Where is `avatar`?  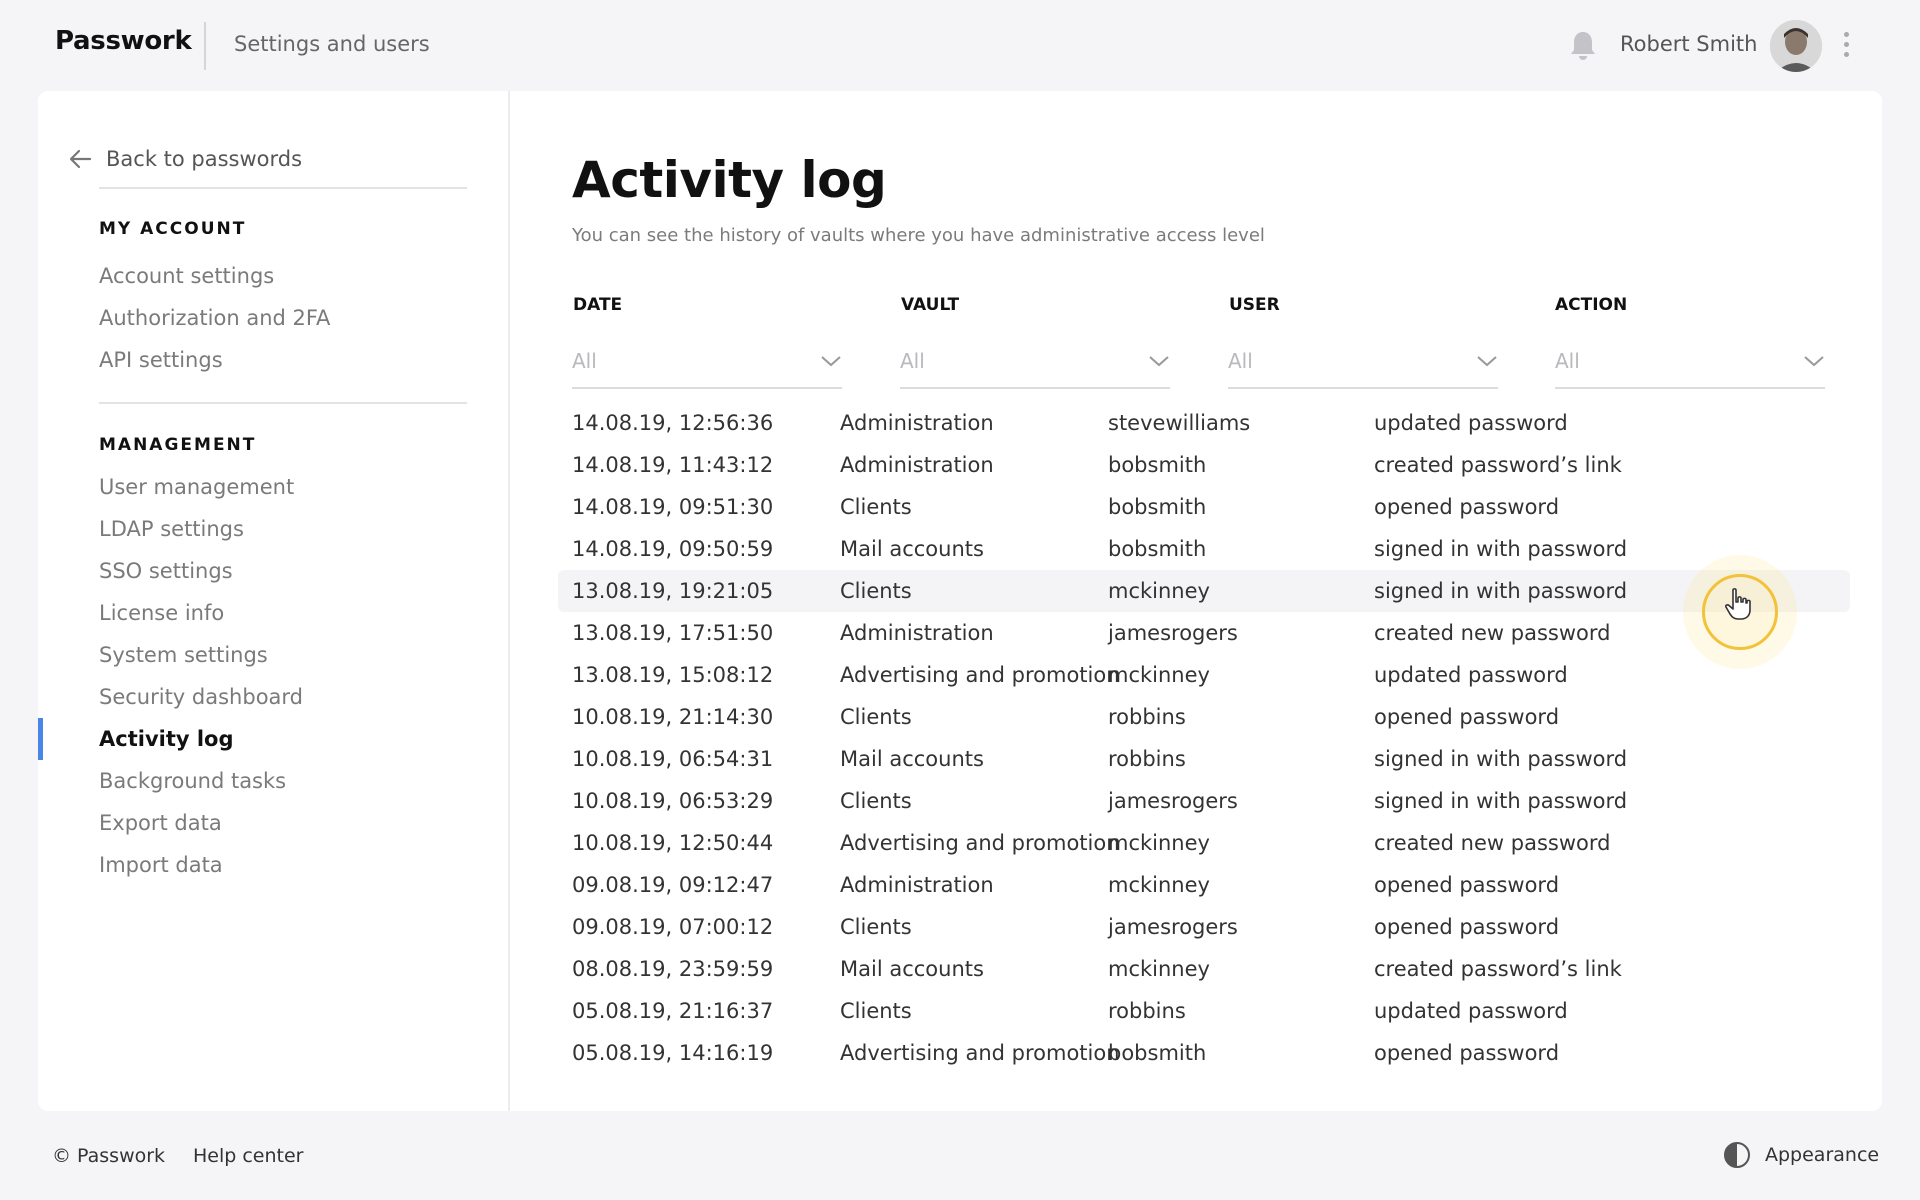
avatar is located at coordinates (1796, 46).